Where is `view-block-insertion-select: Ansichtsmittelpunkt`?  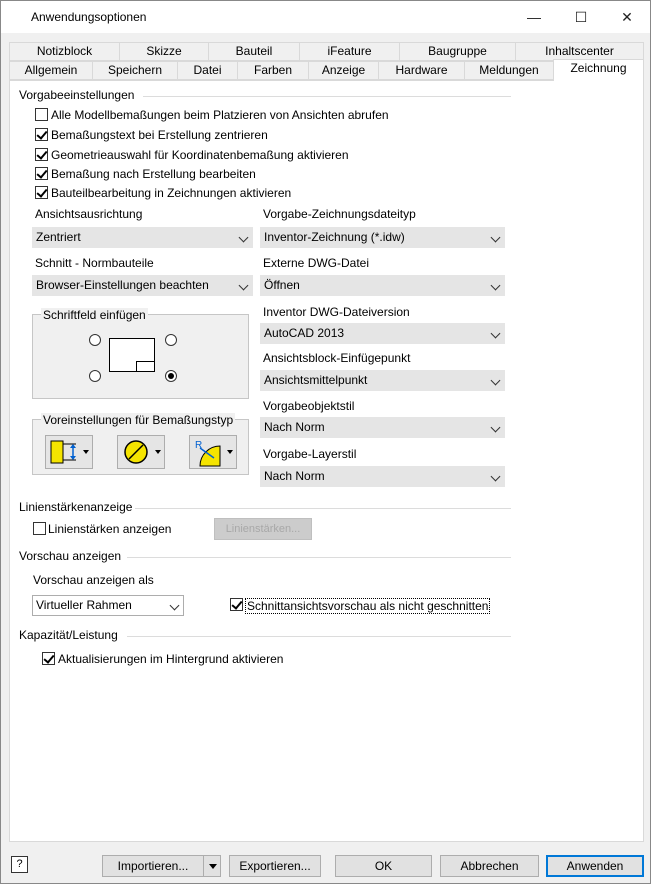
view-block-insertion-select: Ansichtsmittelpunkt is located at coordinates (382, 380).